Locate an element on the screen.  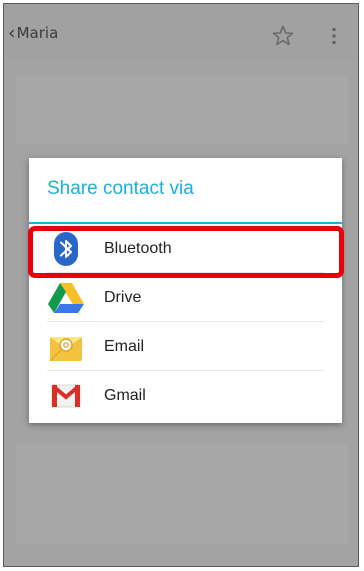
chevron-left-icon: ‹ is located at coordinates (12, 32).